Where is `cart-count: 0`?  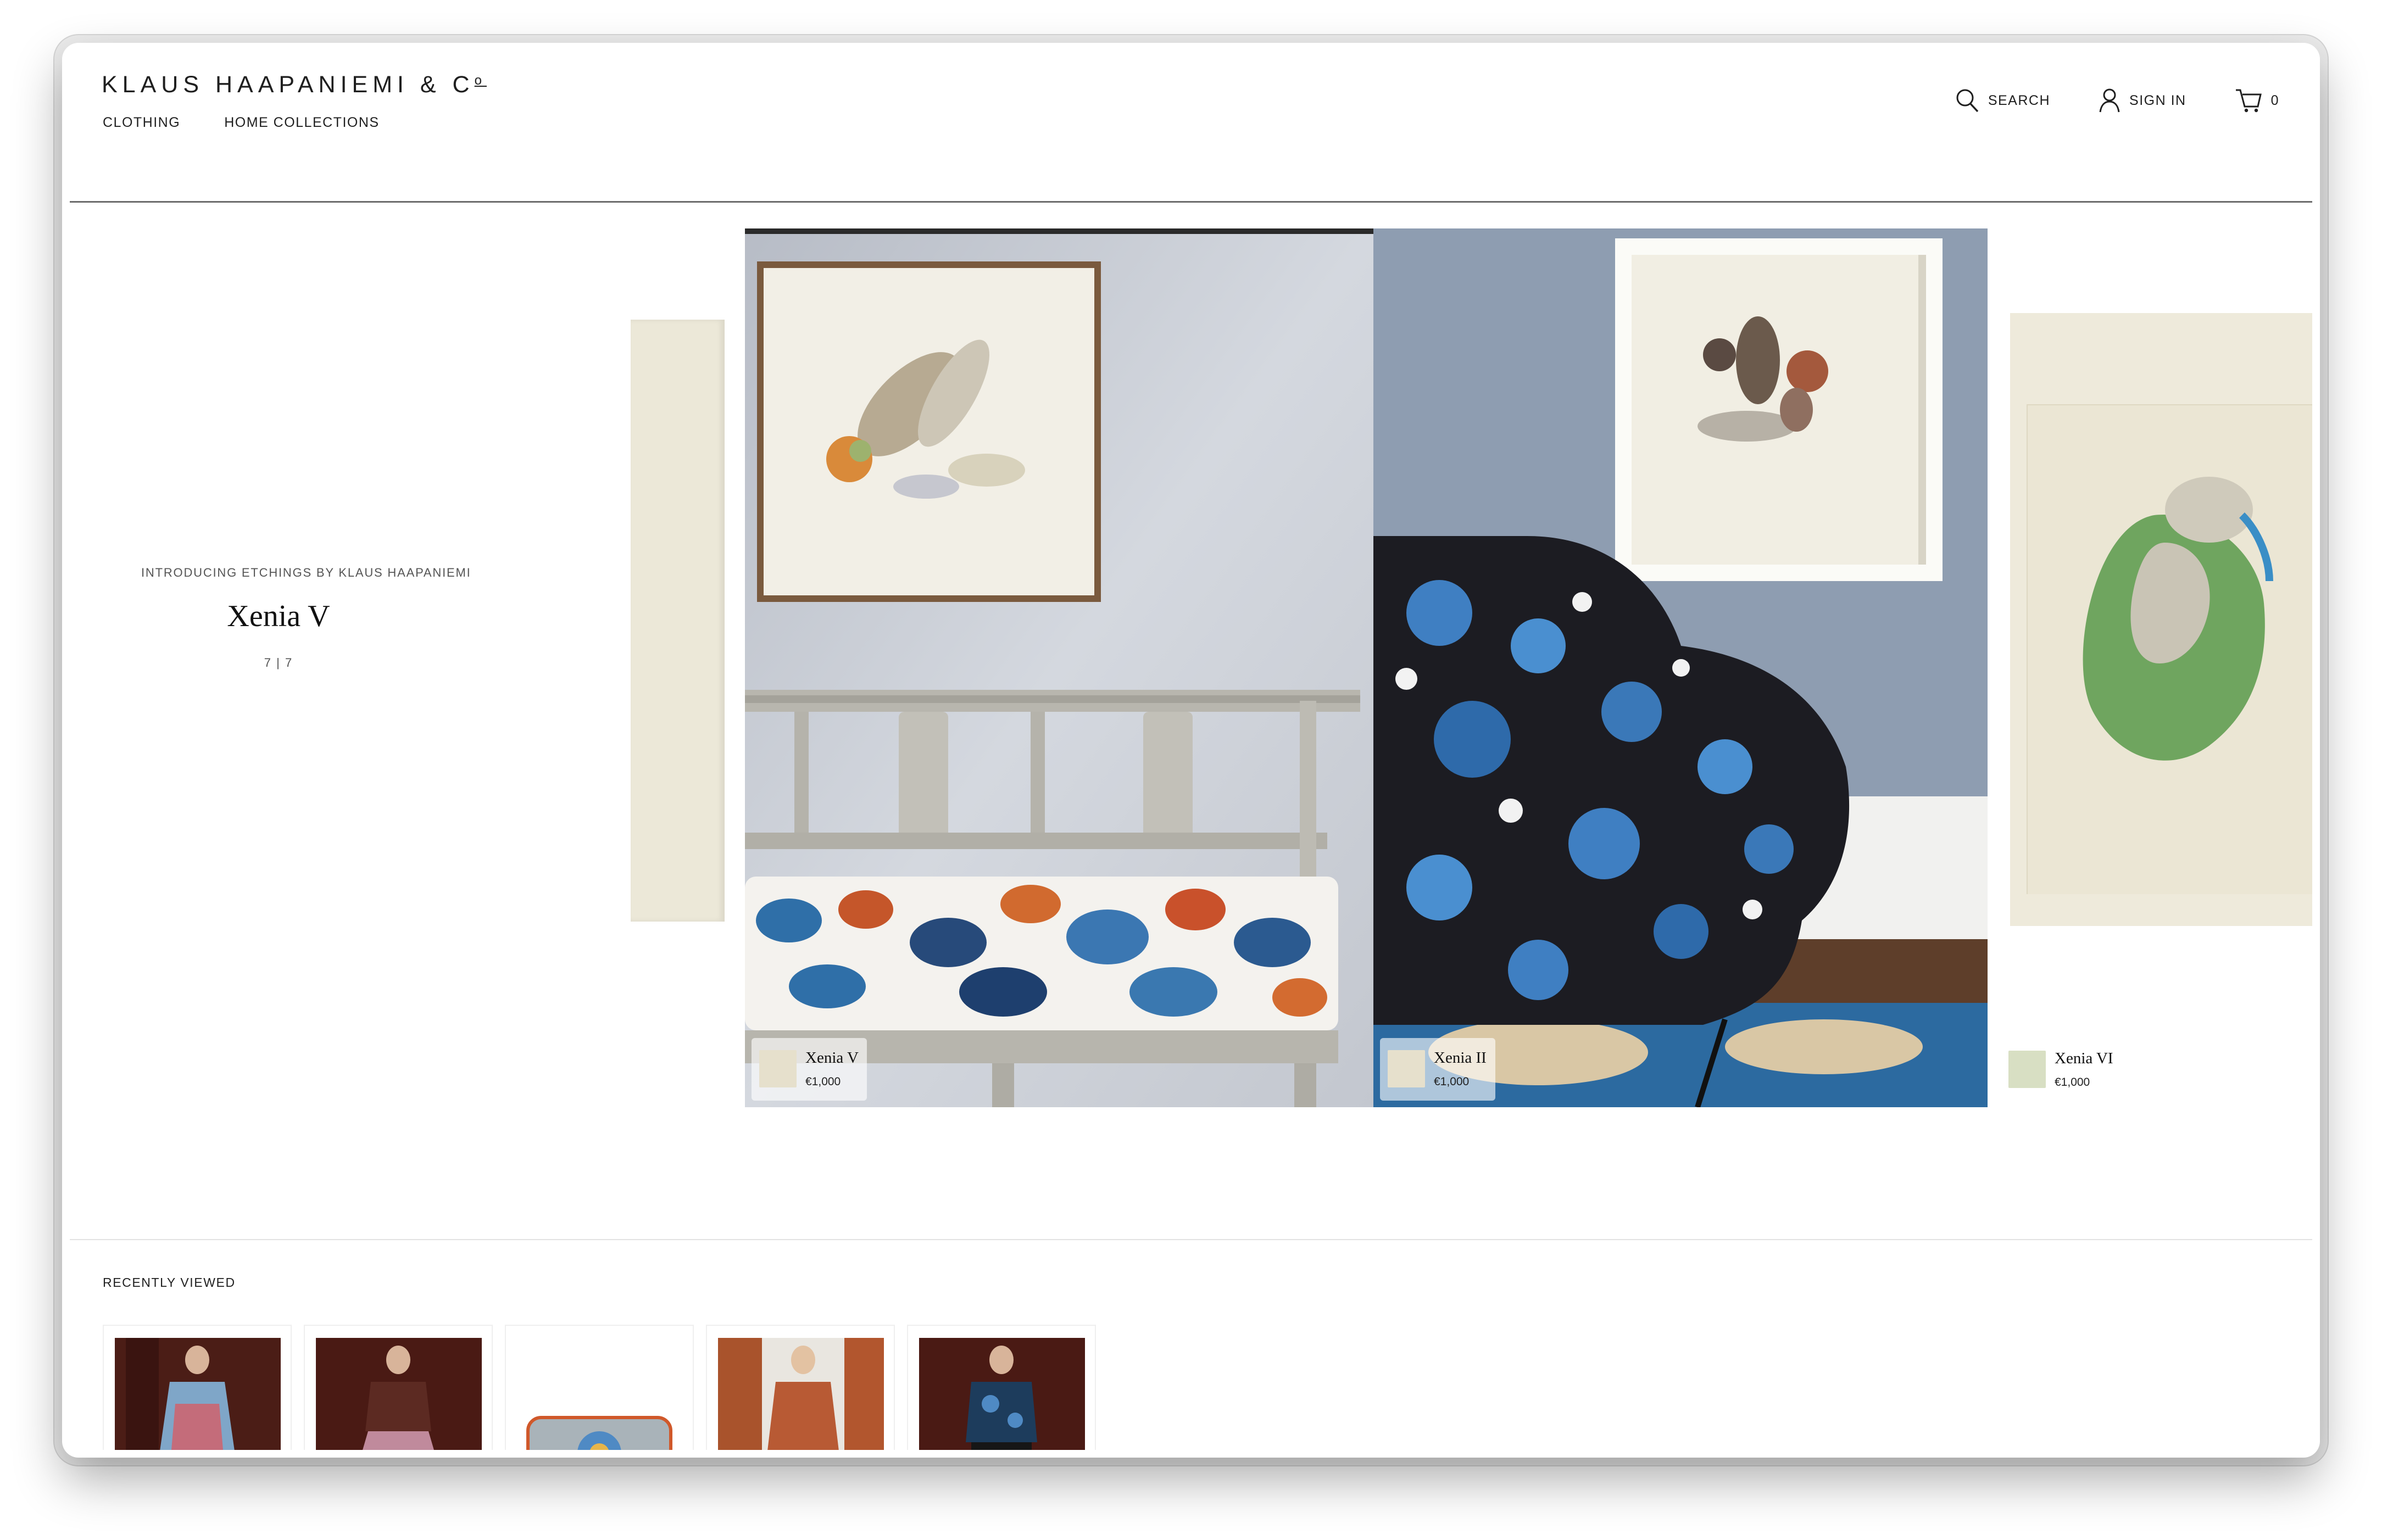
cart-count: 0 is located at coordinates (2275, 100).